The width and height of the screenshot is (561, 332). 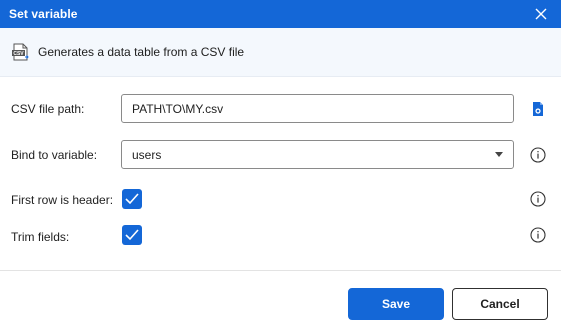 I want to click on cancel-button: Cancel, so click(x=500, y=304).